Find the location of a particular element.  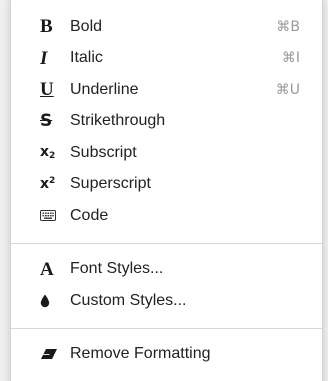

drop-icon is located at coordinates (51, 301).